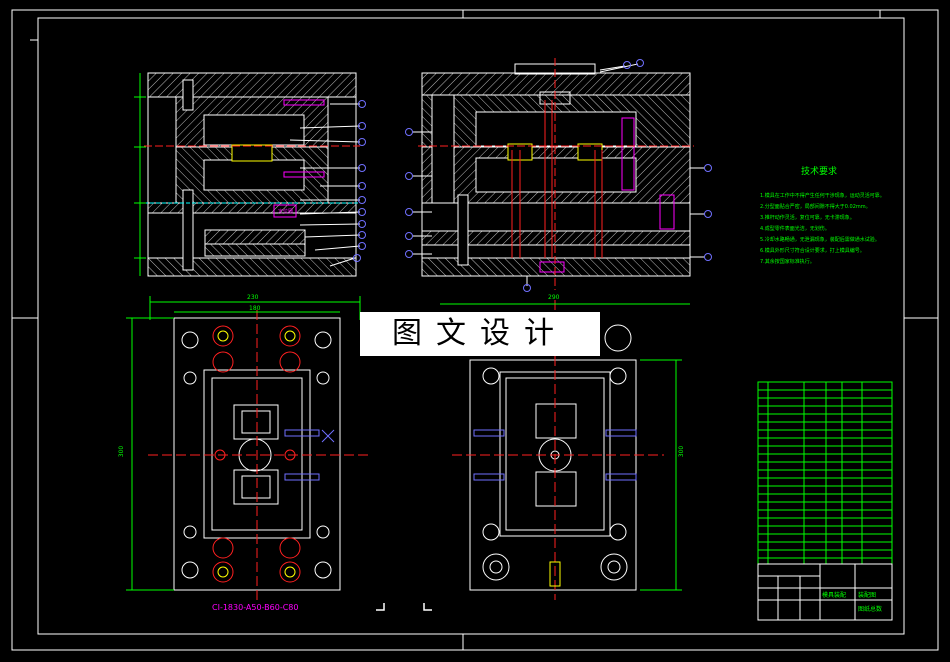 The height and width of the screenshot is (662, 950). I want to click on parts-list-rows, so click(825, 474).